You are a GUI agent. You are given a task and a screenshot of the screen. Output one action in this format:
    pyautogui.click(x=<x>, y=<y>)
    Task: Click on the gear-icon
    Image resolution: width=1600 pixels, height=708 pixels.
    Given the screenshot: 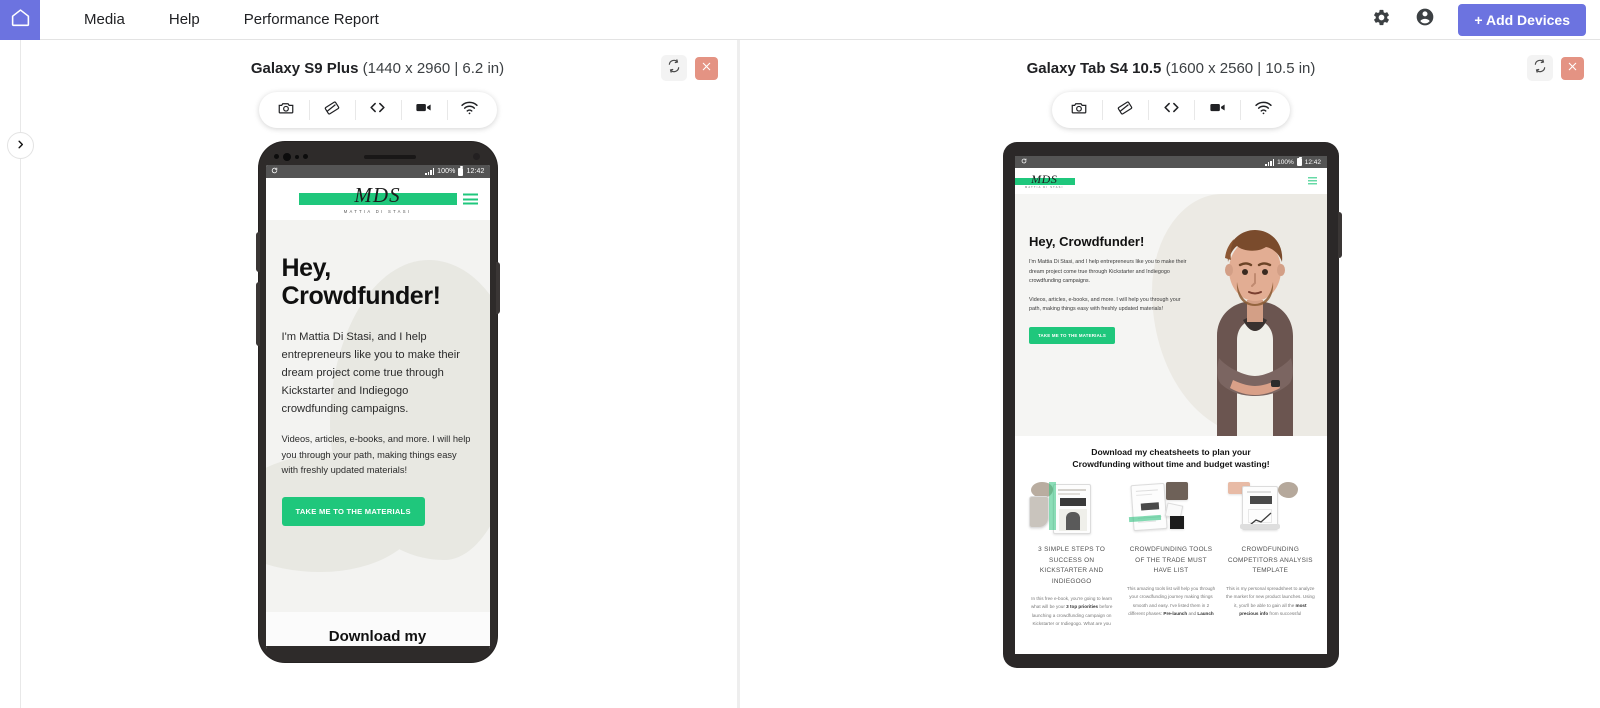 What is the action you would take?
    pyautogui.click(x=1381, y=20)
    